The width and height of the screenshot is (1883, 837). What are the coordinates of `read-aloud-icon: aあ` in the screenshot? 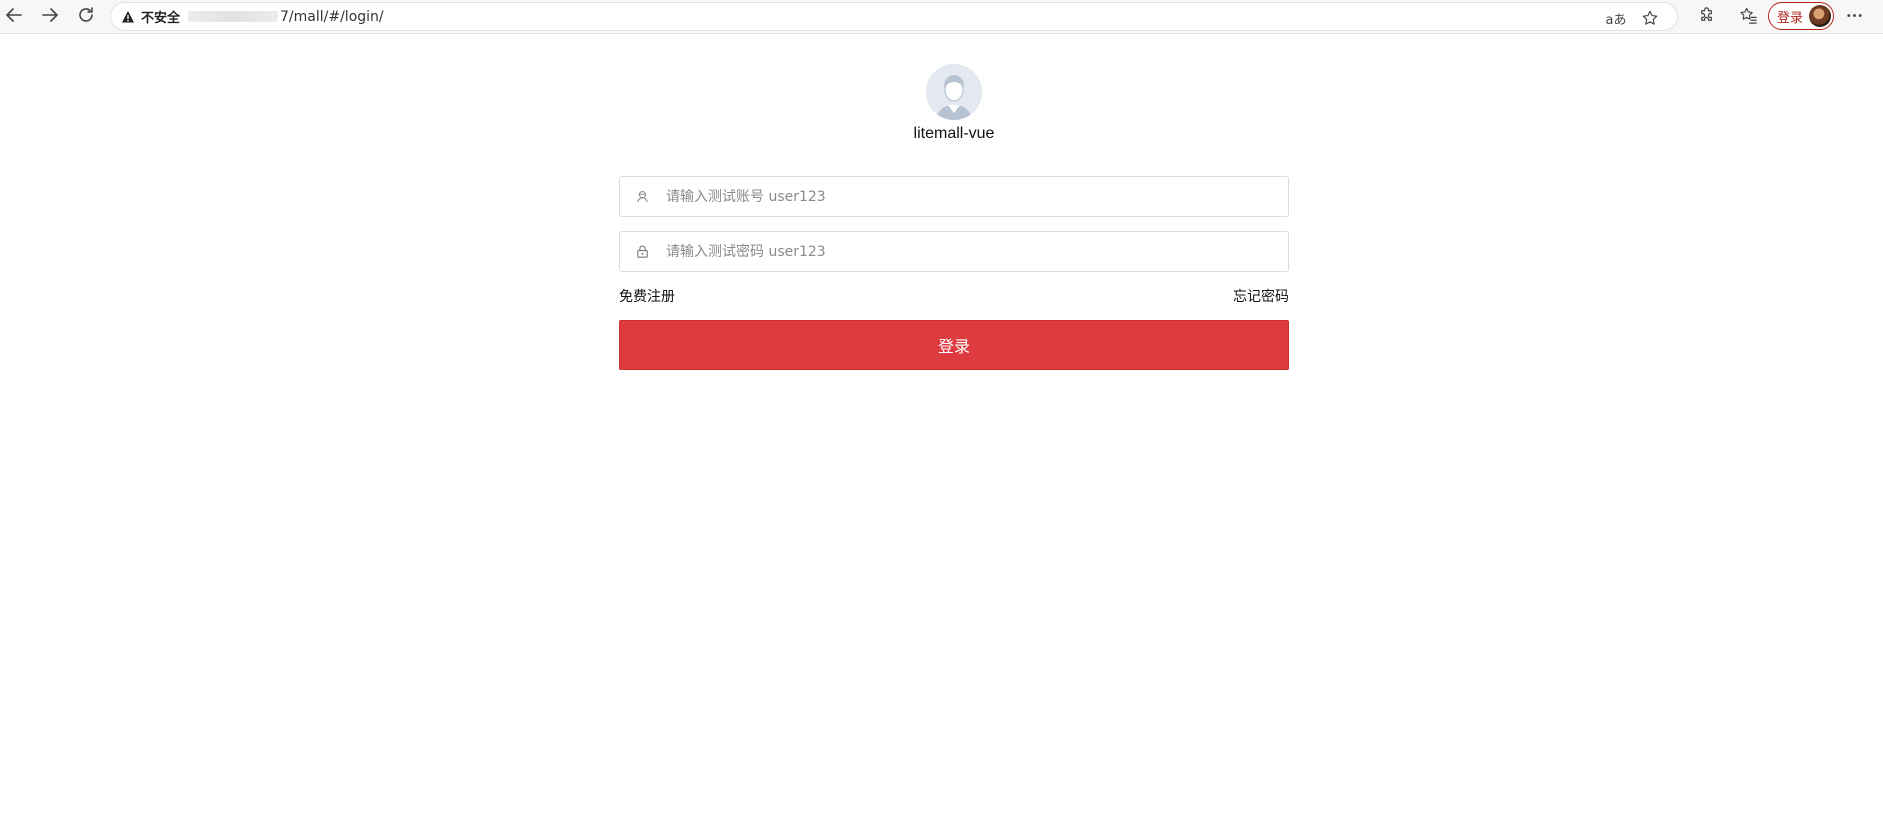 It's located at (1616, 18).